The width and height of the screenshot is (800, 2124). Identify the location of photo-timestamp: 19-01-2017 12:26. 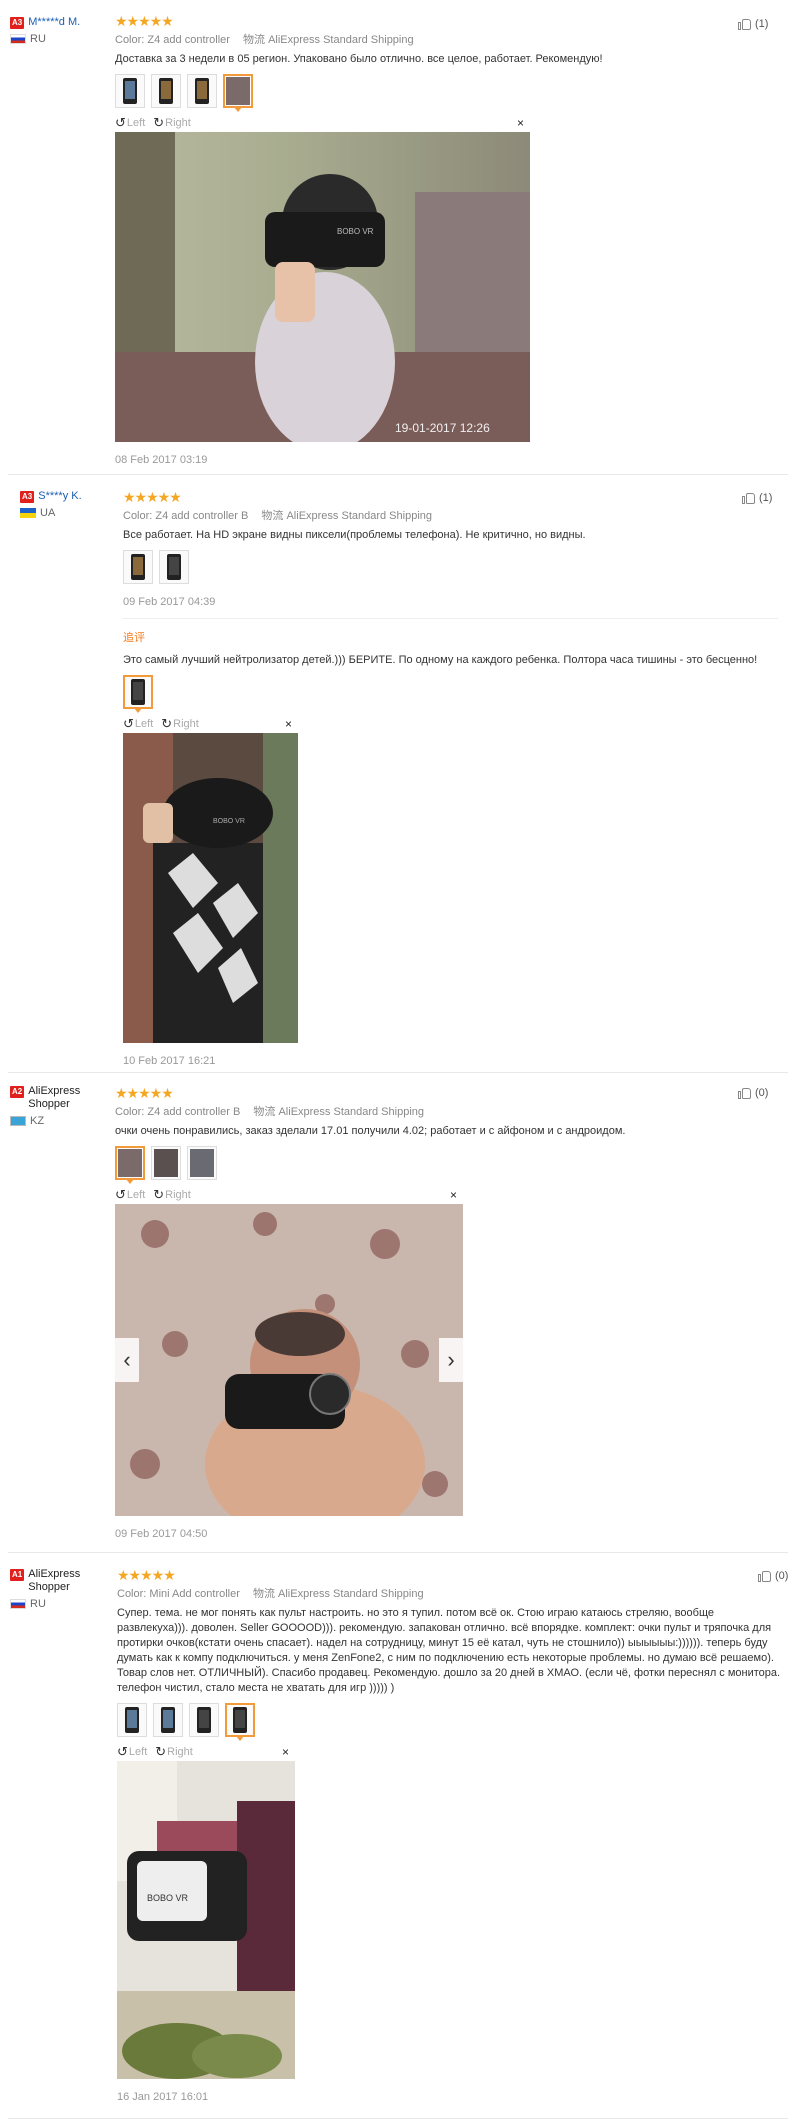
(442, 428).